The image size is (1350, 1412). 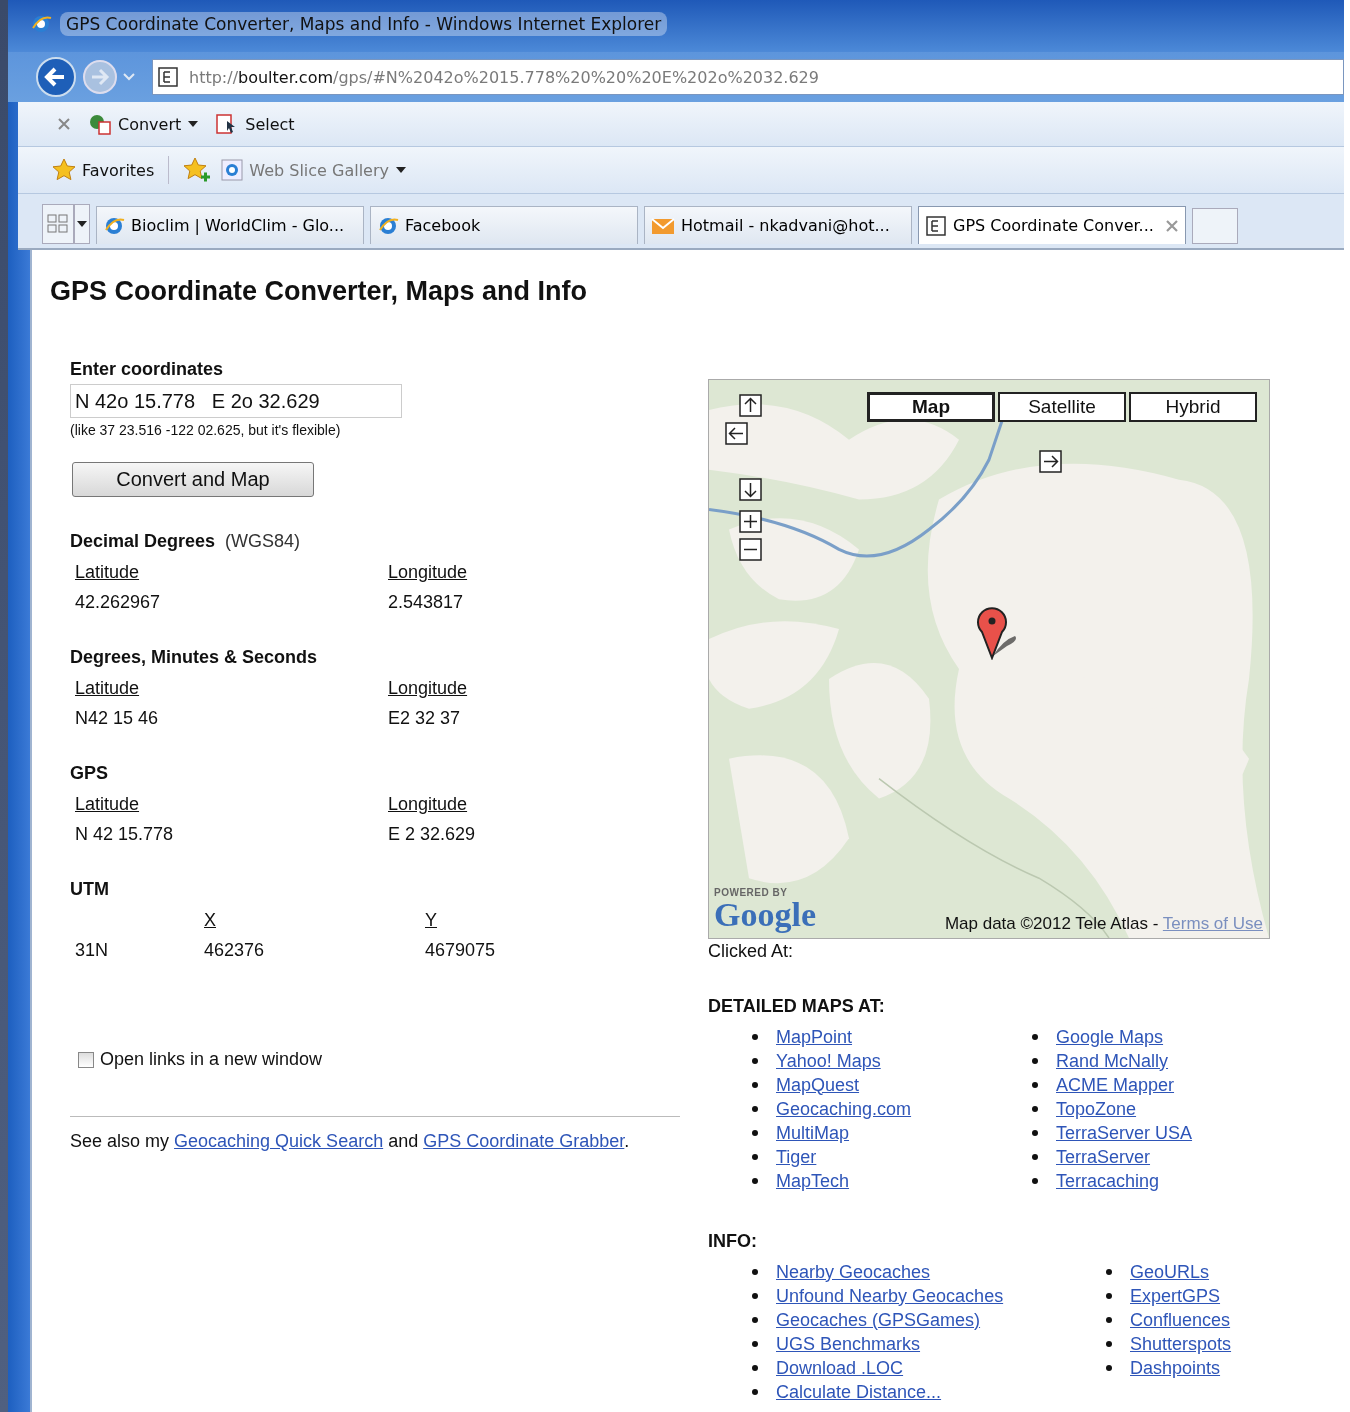 I want to click on convert-button: Convert and Map, so click(x=193, y=479).